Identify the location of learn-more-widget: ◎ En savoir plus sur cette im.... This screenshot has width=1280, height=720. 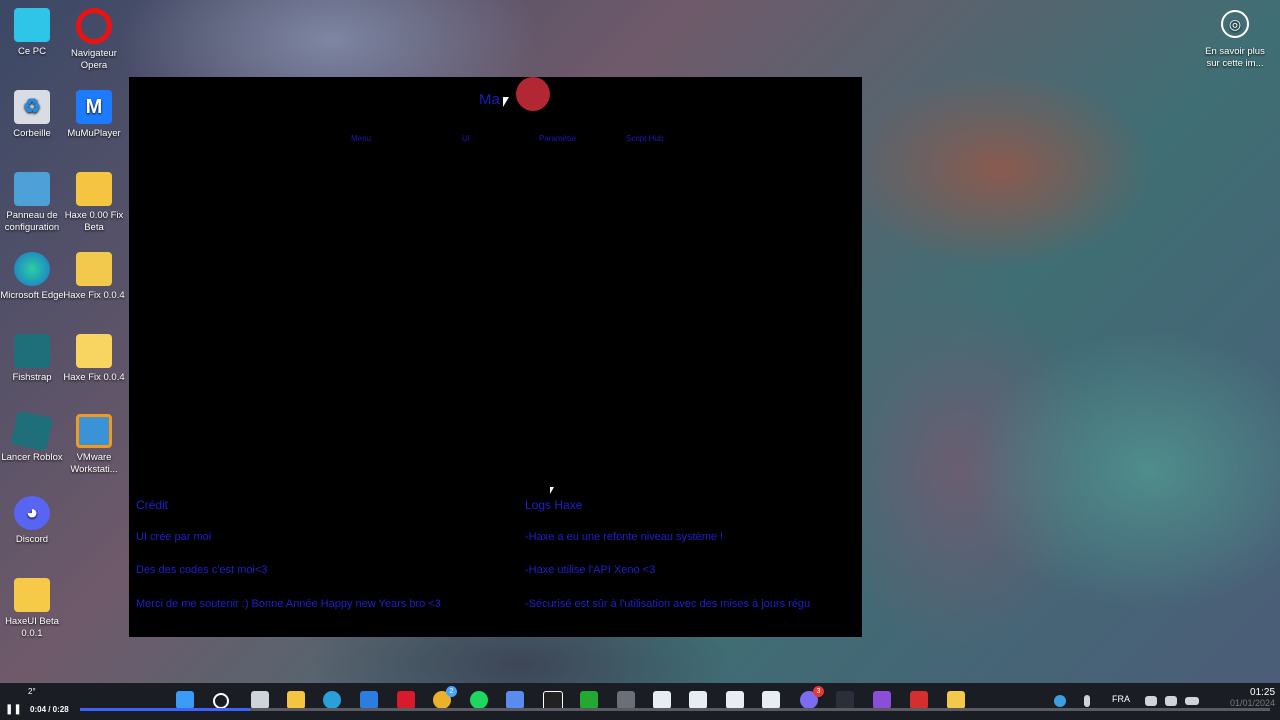
(1235, 40).